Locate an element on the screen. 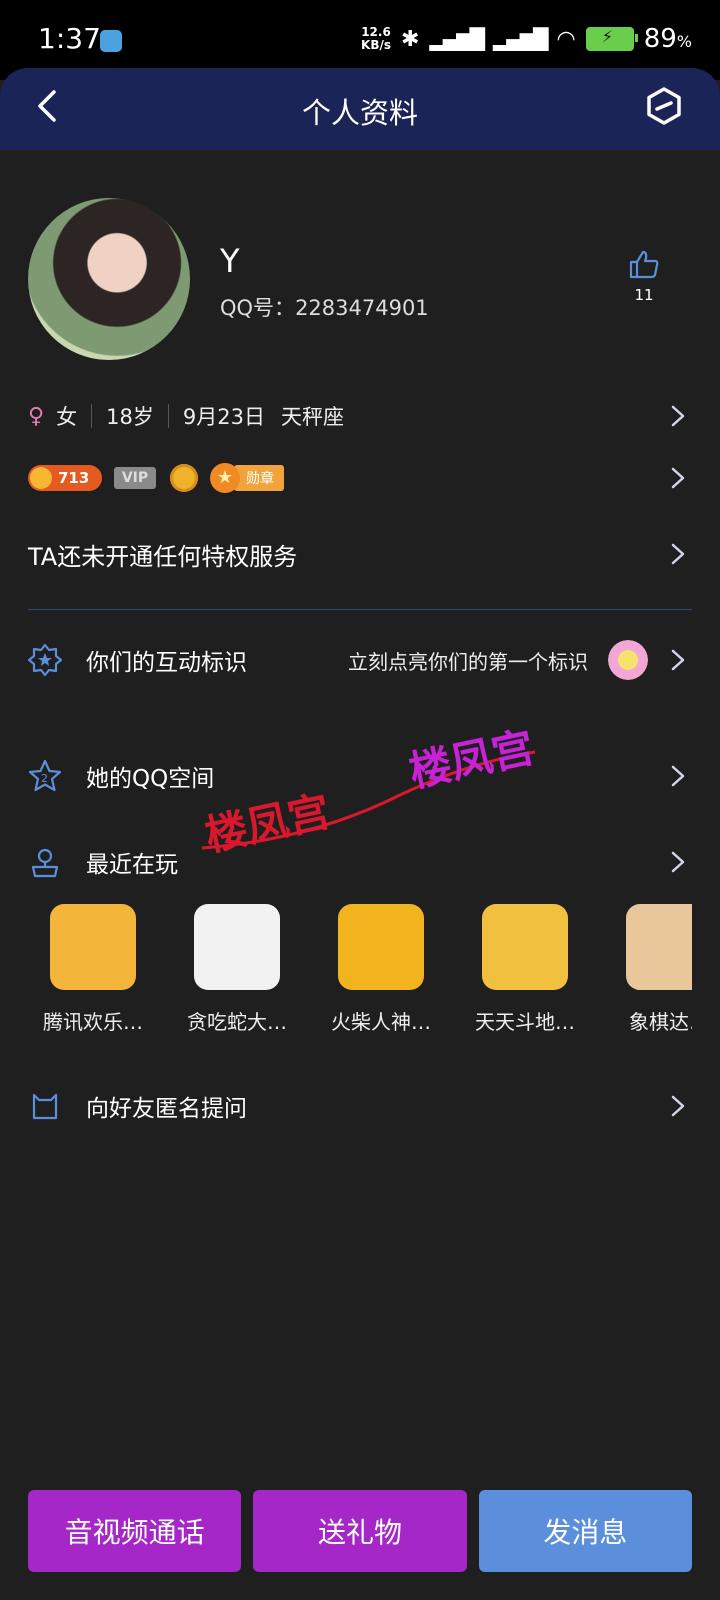  coin-badge: 713 is located at coordinates (65, 478).